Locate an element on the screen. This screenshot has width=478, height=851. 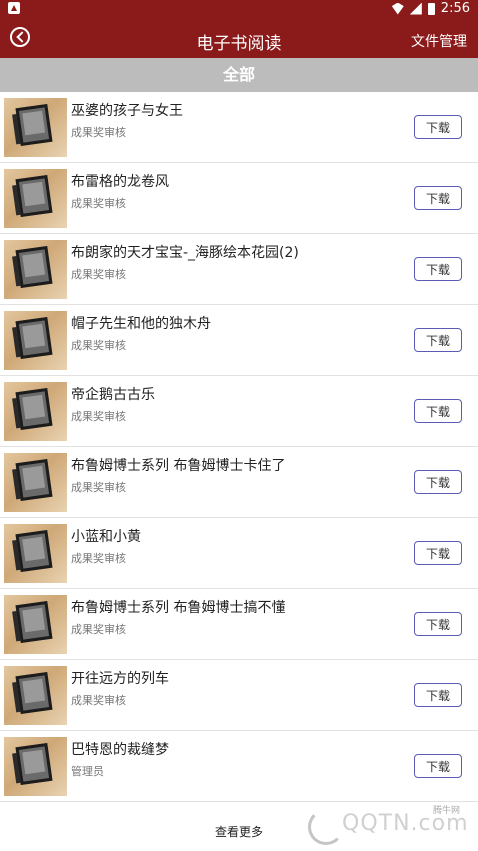
book-row: 开往远方的列车 成果奖审核 下载 is located at coordinates (239, 695).